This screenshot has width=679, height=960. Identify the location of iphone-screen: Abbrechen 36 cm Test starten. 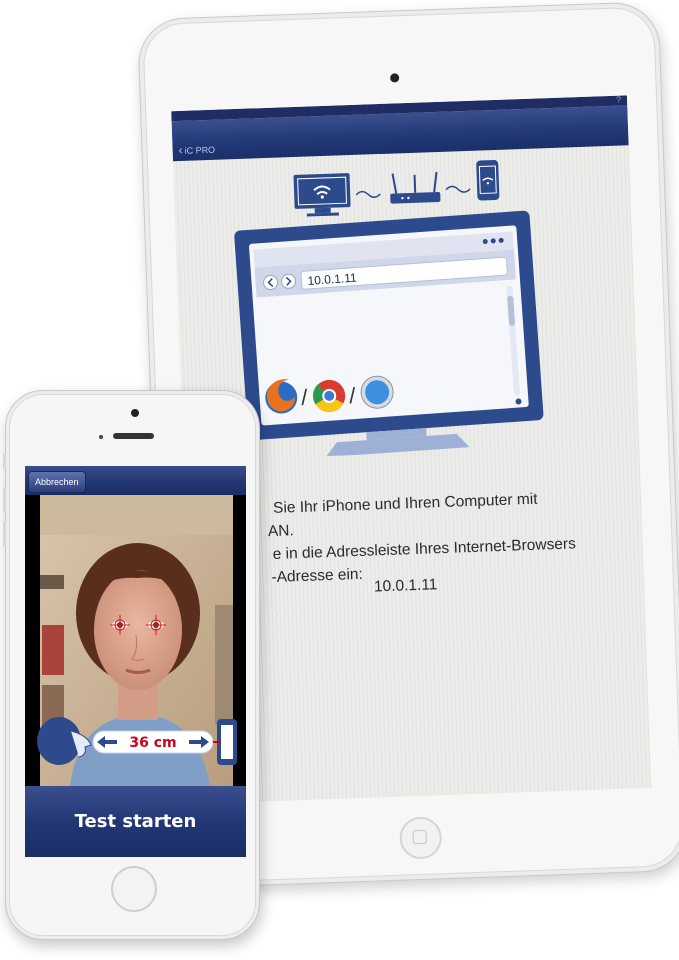
(135, 661).